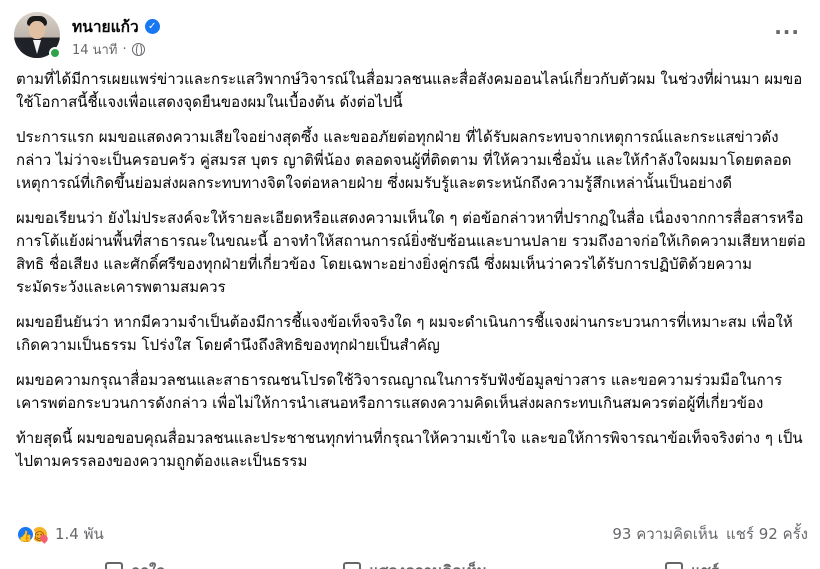  What do you see at coordinates (412, 534) in the screenshot?
I see `reactions-bar: 👍 ☺ 1.4 พัน 93 ความคิดเห็น แชร์ 92 ครั้ง` at bounding box center [412, 534].